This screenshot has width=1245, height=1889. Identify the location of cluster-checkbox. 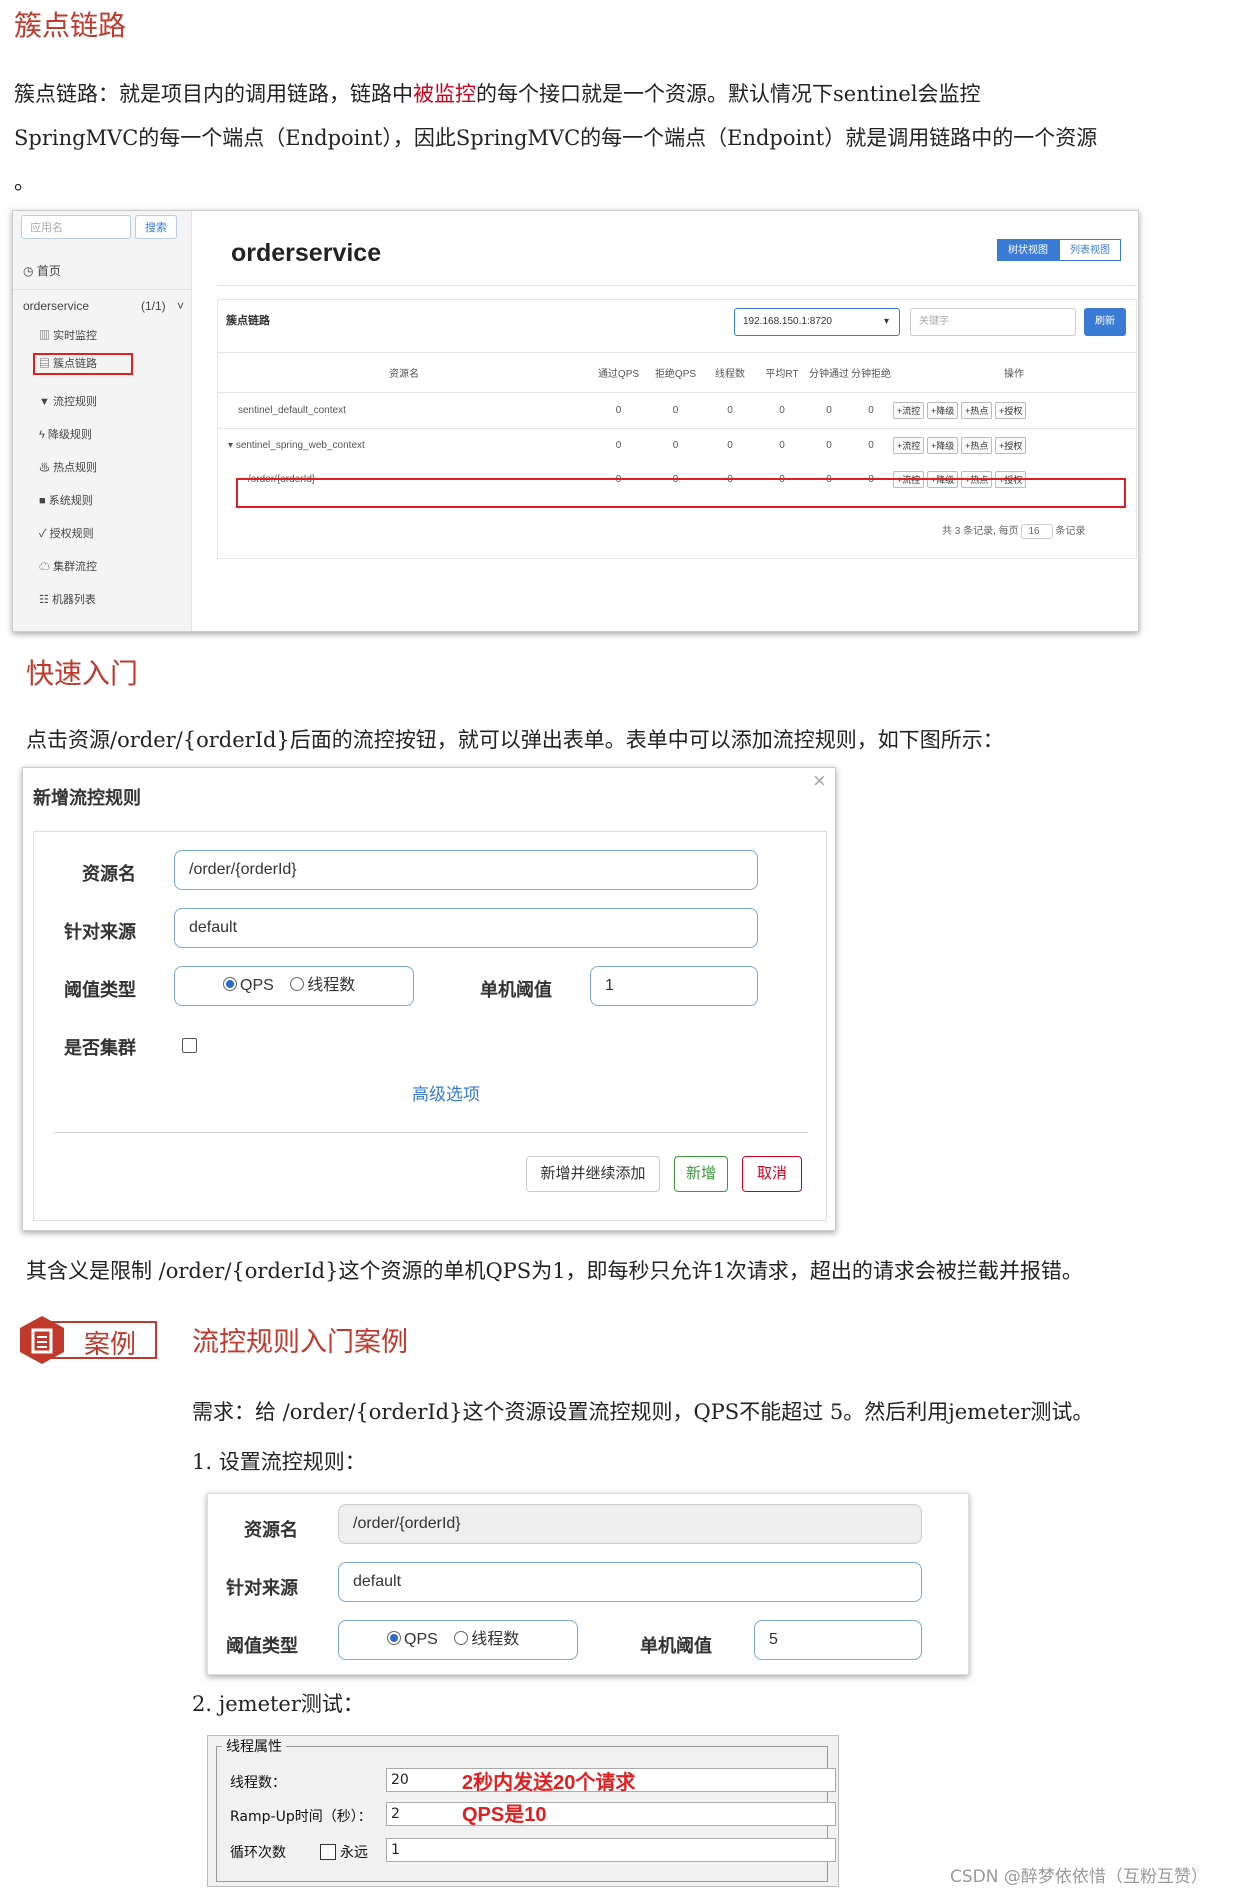
(189, 1045).